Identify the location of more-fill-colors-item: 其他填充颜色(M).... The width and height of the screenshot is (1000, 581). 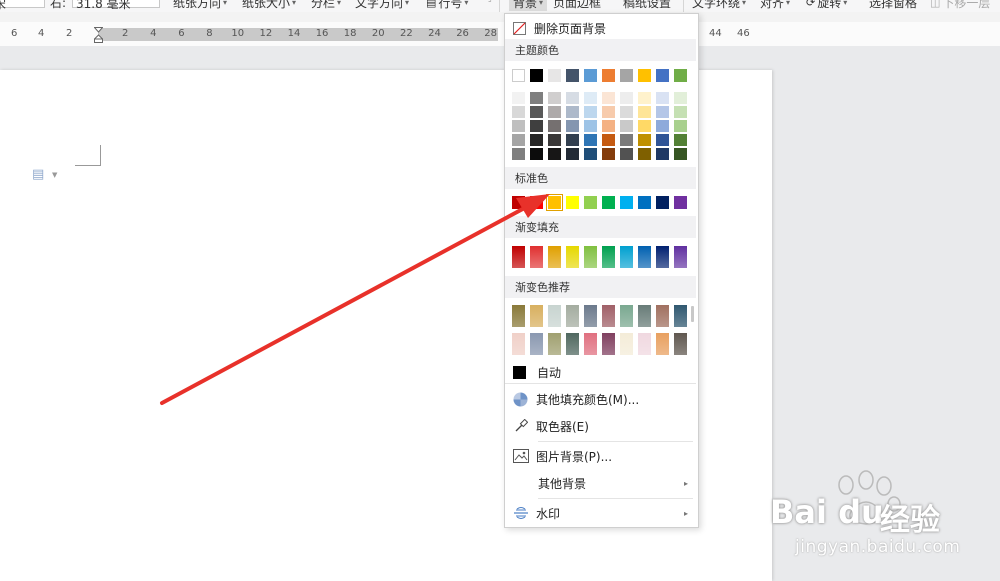
(600, 399).